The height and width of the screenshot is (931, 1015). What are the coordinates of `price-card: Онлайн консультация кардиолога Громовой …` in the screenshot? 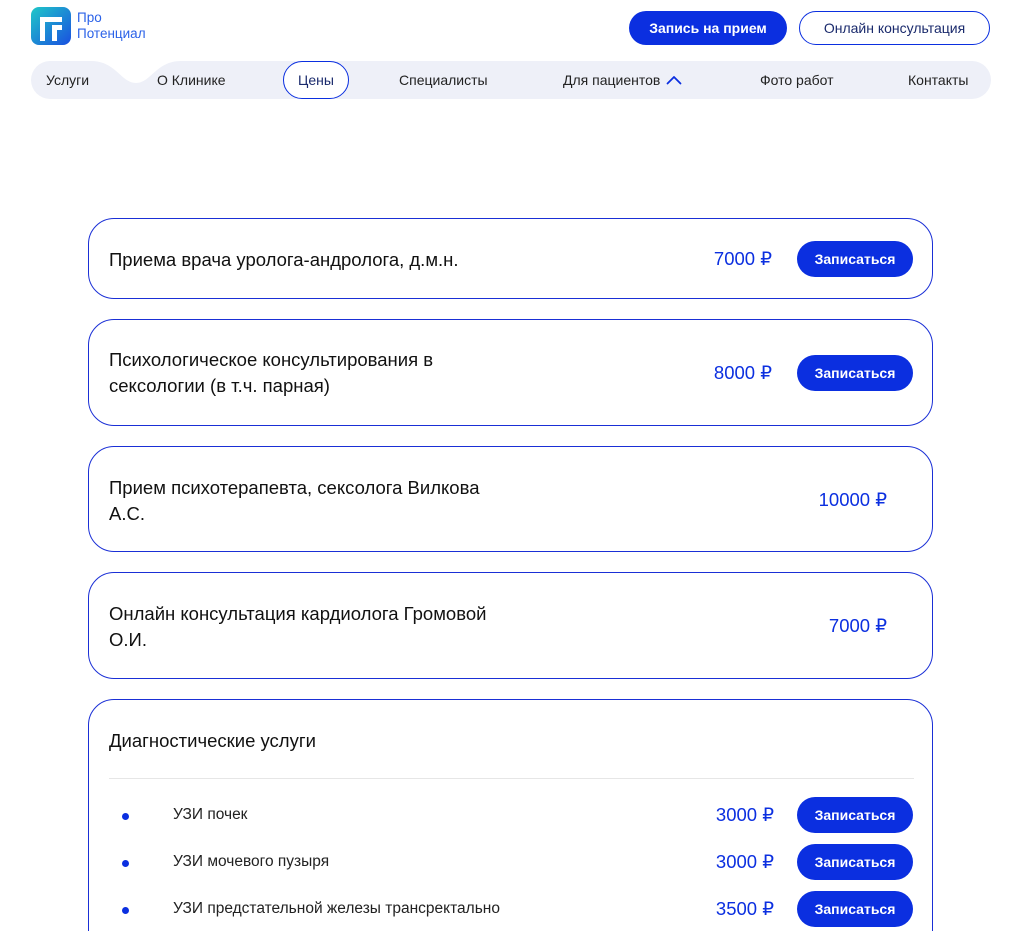 It's located at (510, 625).